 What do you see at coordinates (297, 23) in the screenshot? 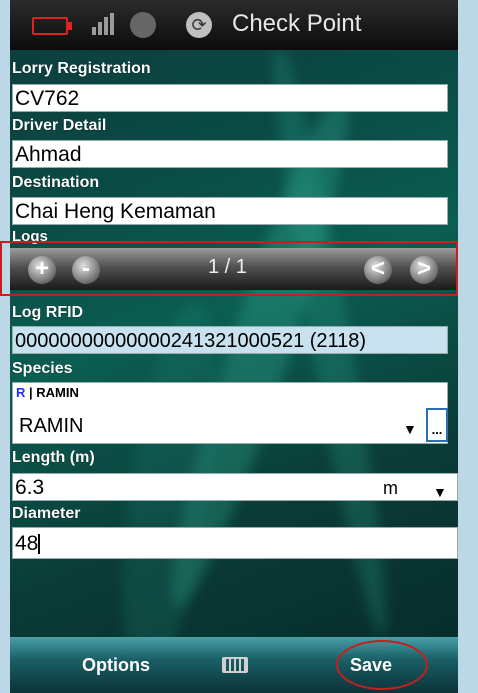
I see `page-title: Check Point` at bounding box center [297, 23].